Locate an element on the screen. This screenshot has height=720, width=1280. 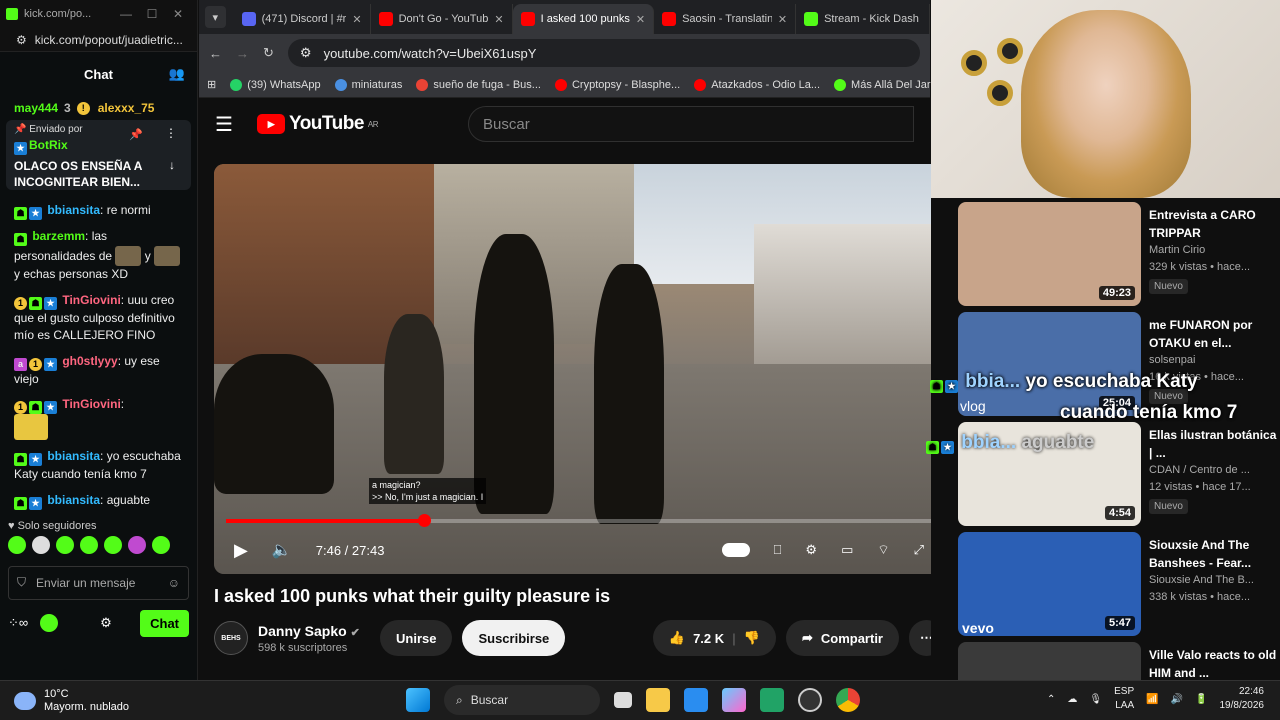
like-button: 👍 7.2 K | 👎 is located at coordinates (714, 638).